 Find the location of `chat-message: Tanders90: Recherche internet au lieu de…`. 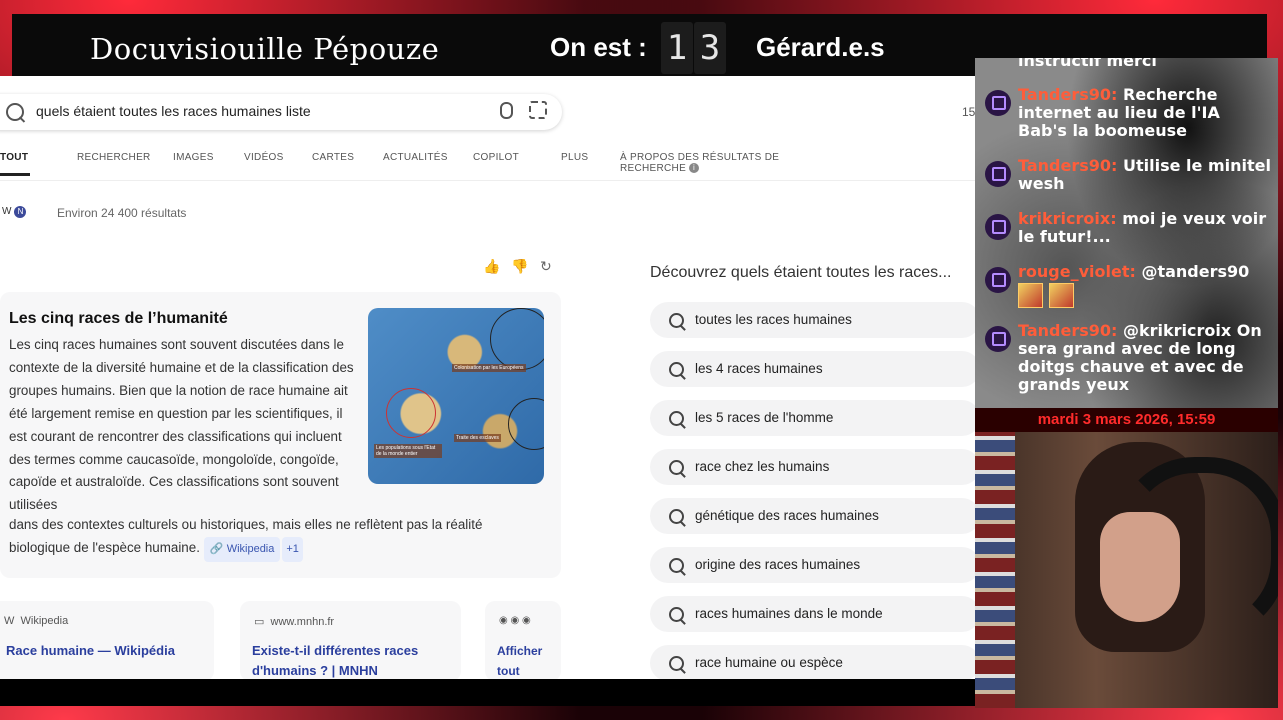

chat-message: Tanders90: Recherche internet au lieu de… is located at coordinates (1126, 113).